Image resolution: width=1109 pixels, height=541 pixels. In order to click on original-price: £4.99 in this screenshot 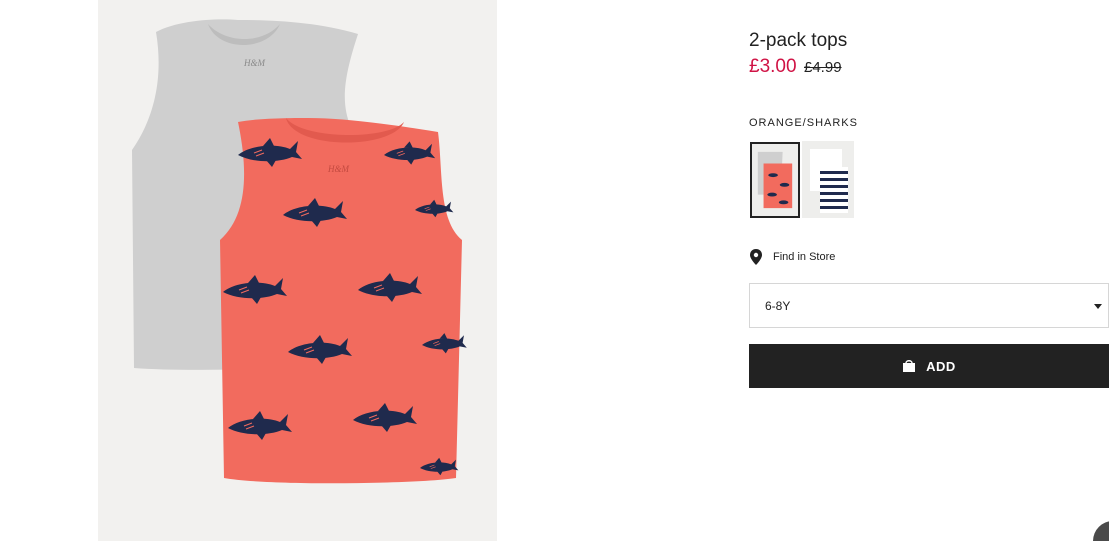, I will do `click(823, 67)`.